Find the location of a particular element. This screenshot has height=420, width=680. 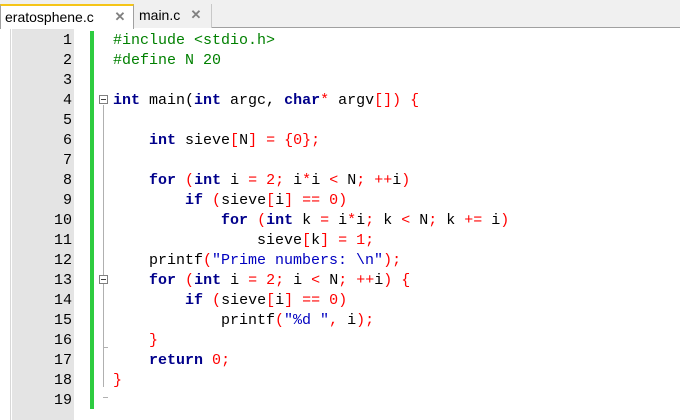

code-line: 10 for (int k = i*i; k < N; k += i) is located at coordinates (340, 221).